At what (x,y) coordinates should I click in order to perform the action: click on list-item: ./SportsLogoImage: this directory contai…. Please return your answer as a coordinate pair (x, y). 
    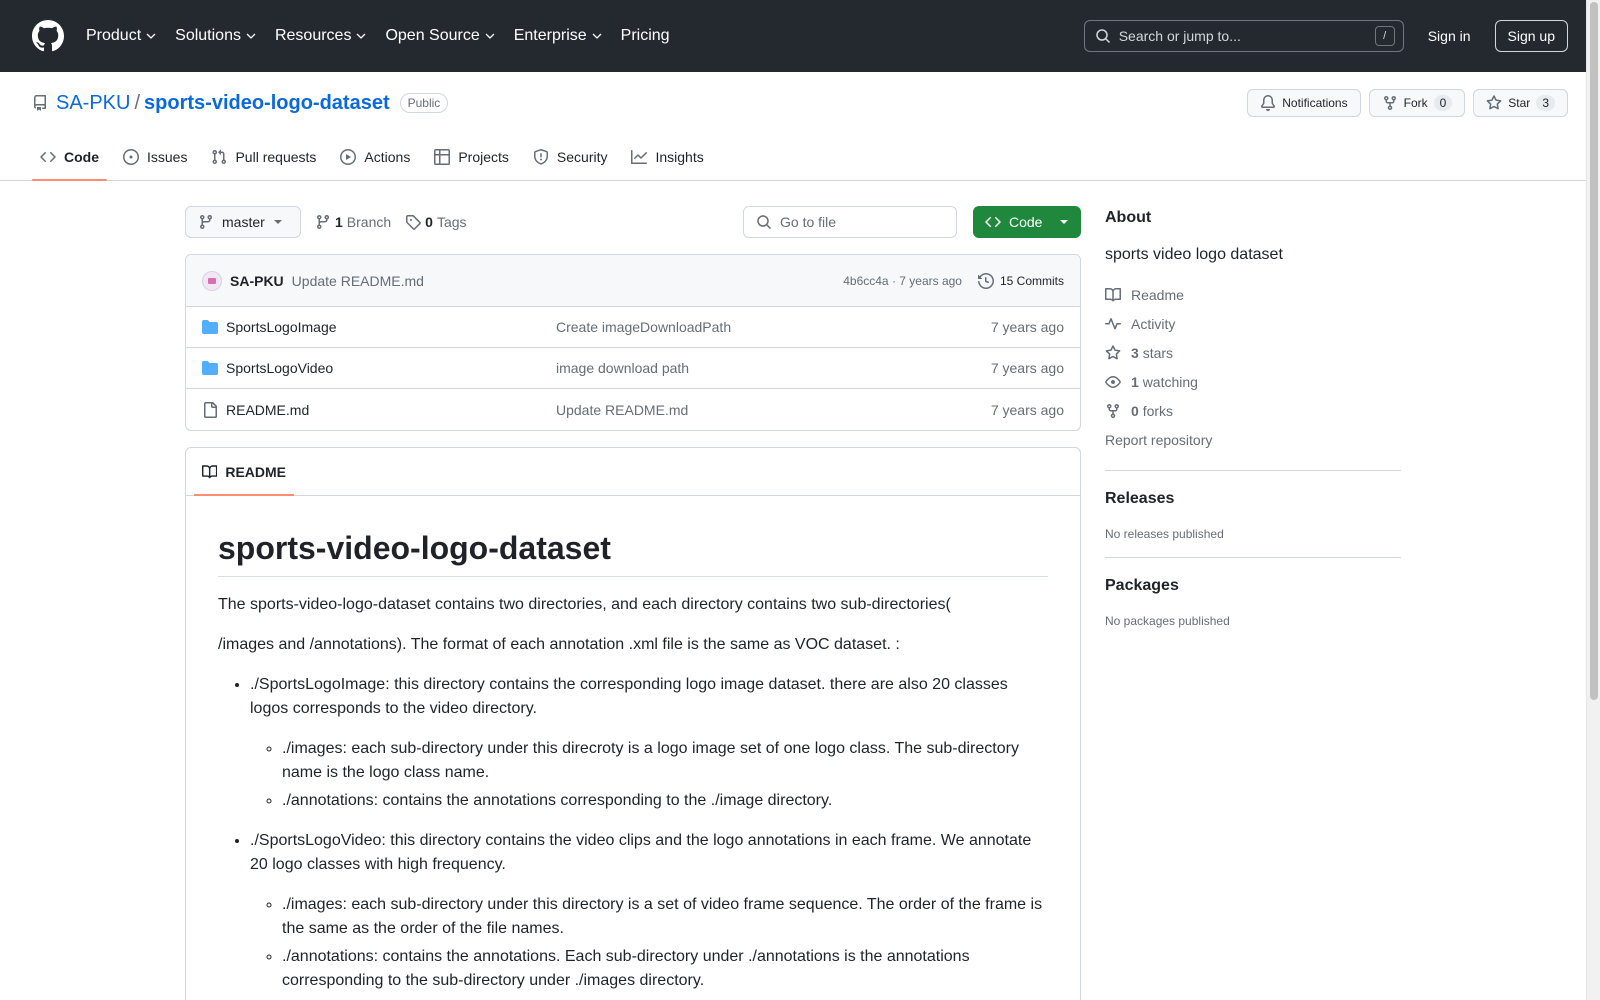
    Looking at the image, I should click on (649, 743).